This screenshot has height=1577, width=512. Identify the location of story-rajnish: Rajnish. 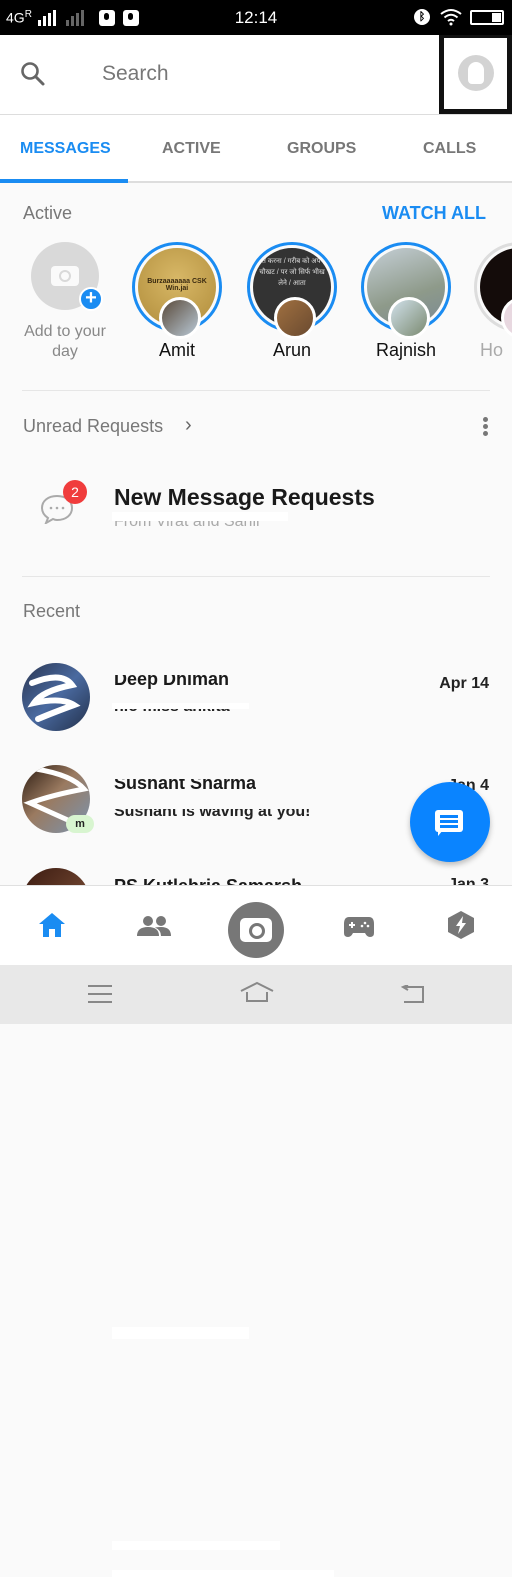
(406, 301).